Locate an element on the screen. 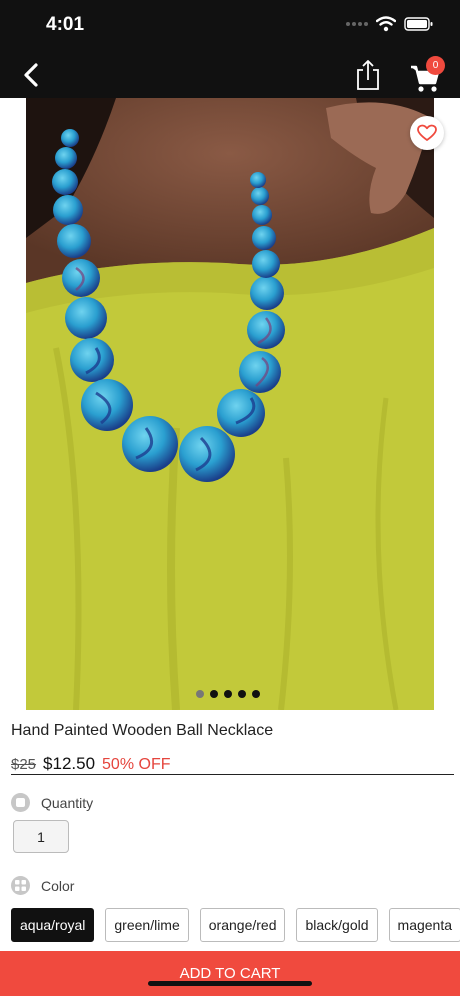 Image resolution: width=460 pixels, height=996 pixels. share-icon is located at coordinates (368, 75).